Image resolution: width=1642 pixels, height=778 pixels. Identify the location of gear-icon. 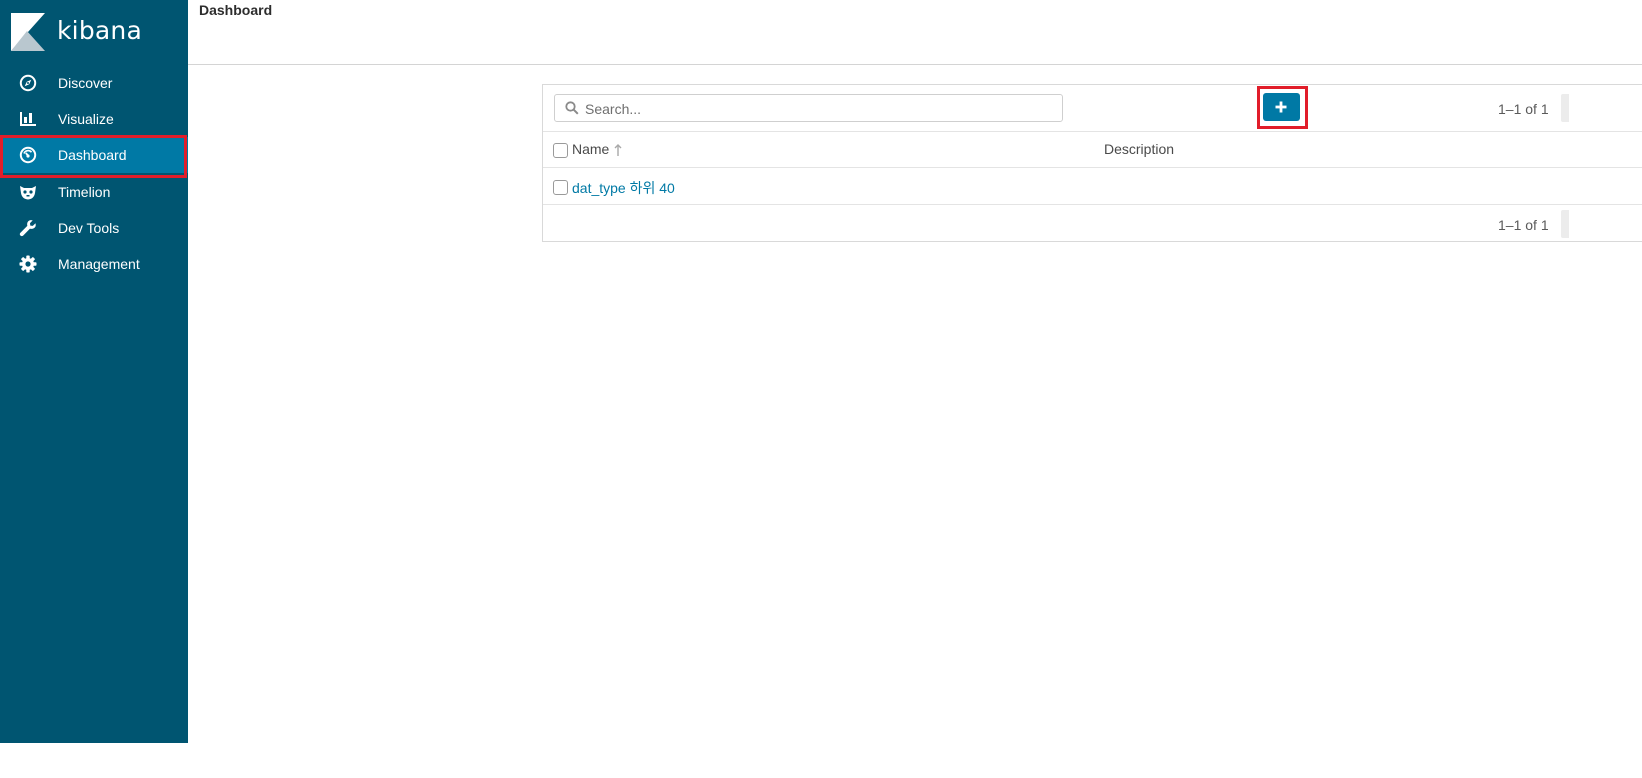
(28, 264).